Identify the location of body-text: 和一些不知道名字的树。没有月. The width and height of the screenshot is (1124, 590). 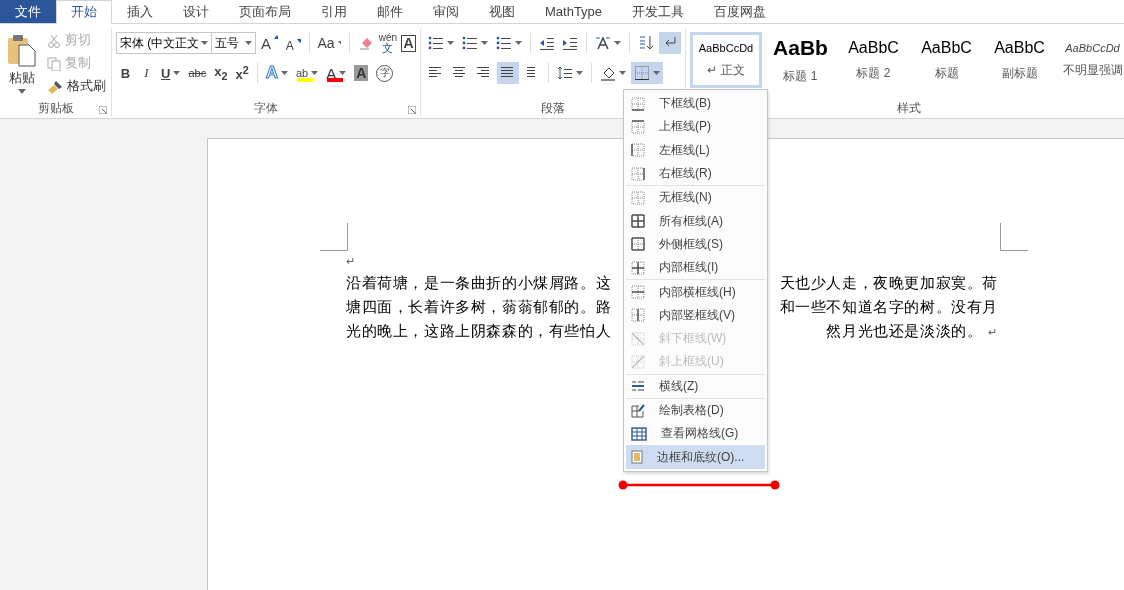
(888, 307).